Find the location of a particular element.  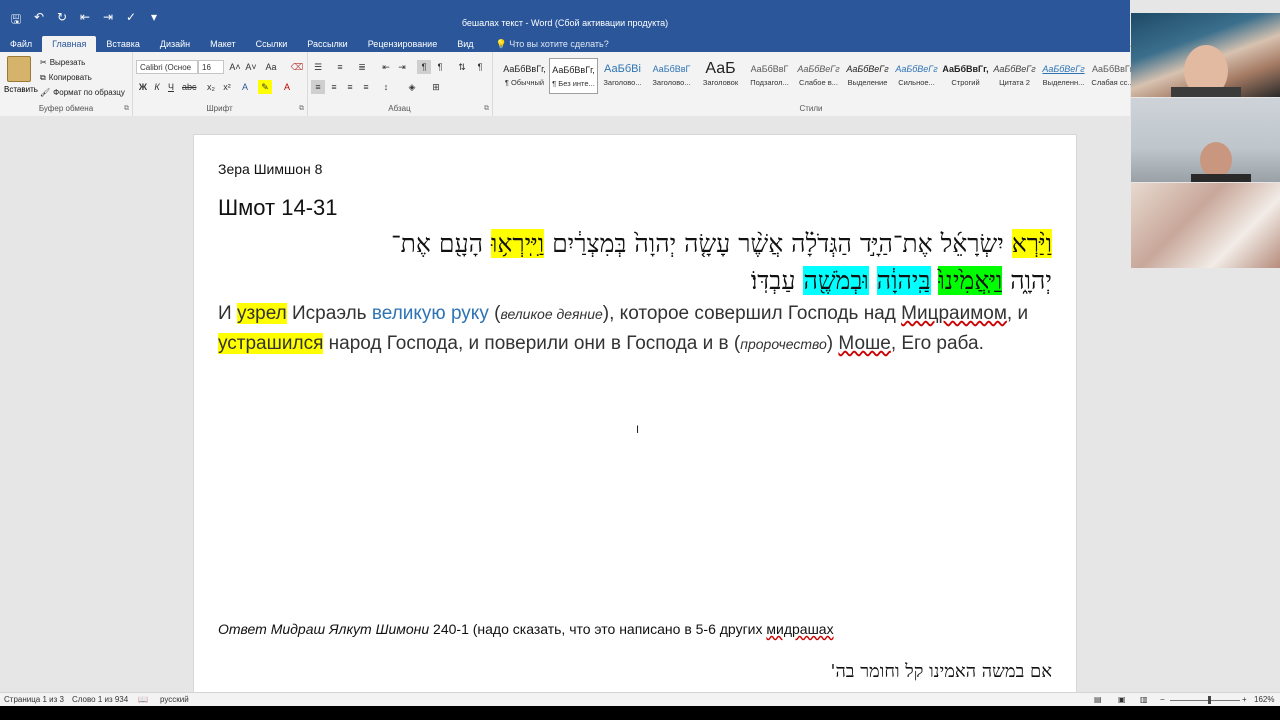

zoom-slider is located at coordinates (1205, 700).